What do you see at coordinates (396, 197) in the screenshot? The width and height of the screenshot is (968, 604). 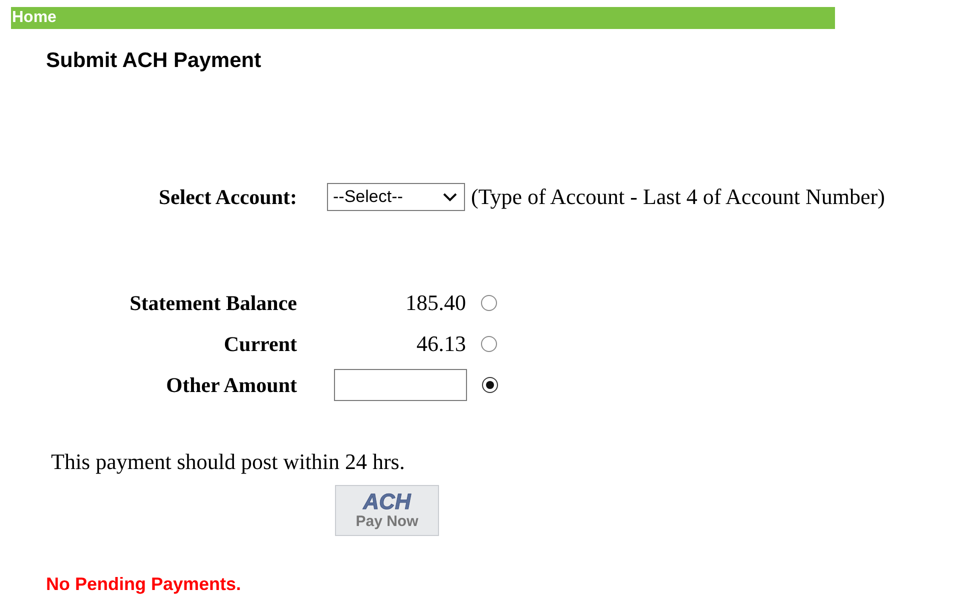 I see `account-dropdown: --Select--` at bounding box center [396, 197].